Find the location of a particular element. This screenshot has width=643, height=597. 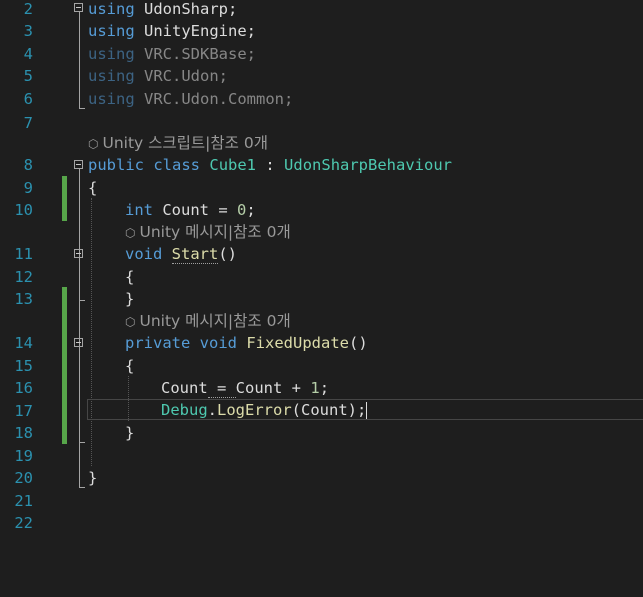

line-number: 13 is located at coordinates (23, 299).